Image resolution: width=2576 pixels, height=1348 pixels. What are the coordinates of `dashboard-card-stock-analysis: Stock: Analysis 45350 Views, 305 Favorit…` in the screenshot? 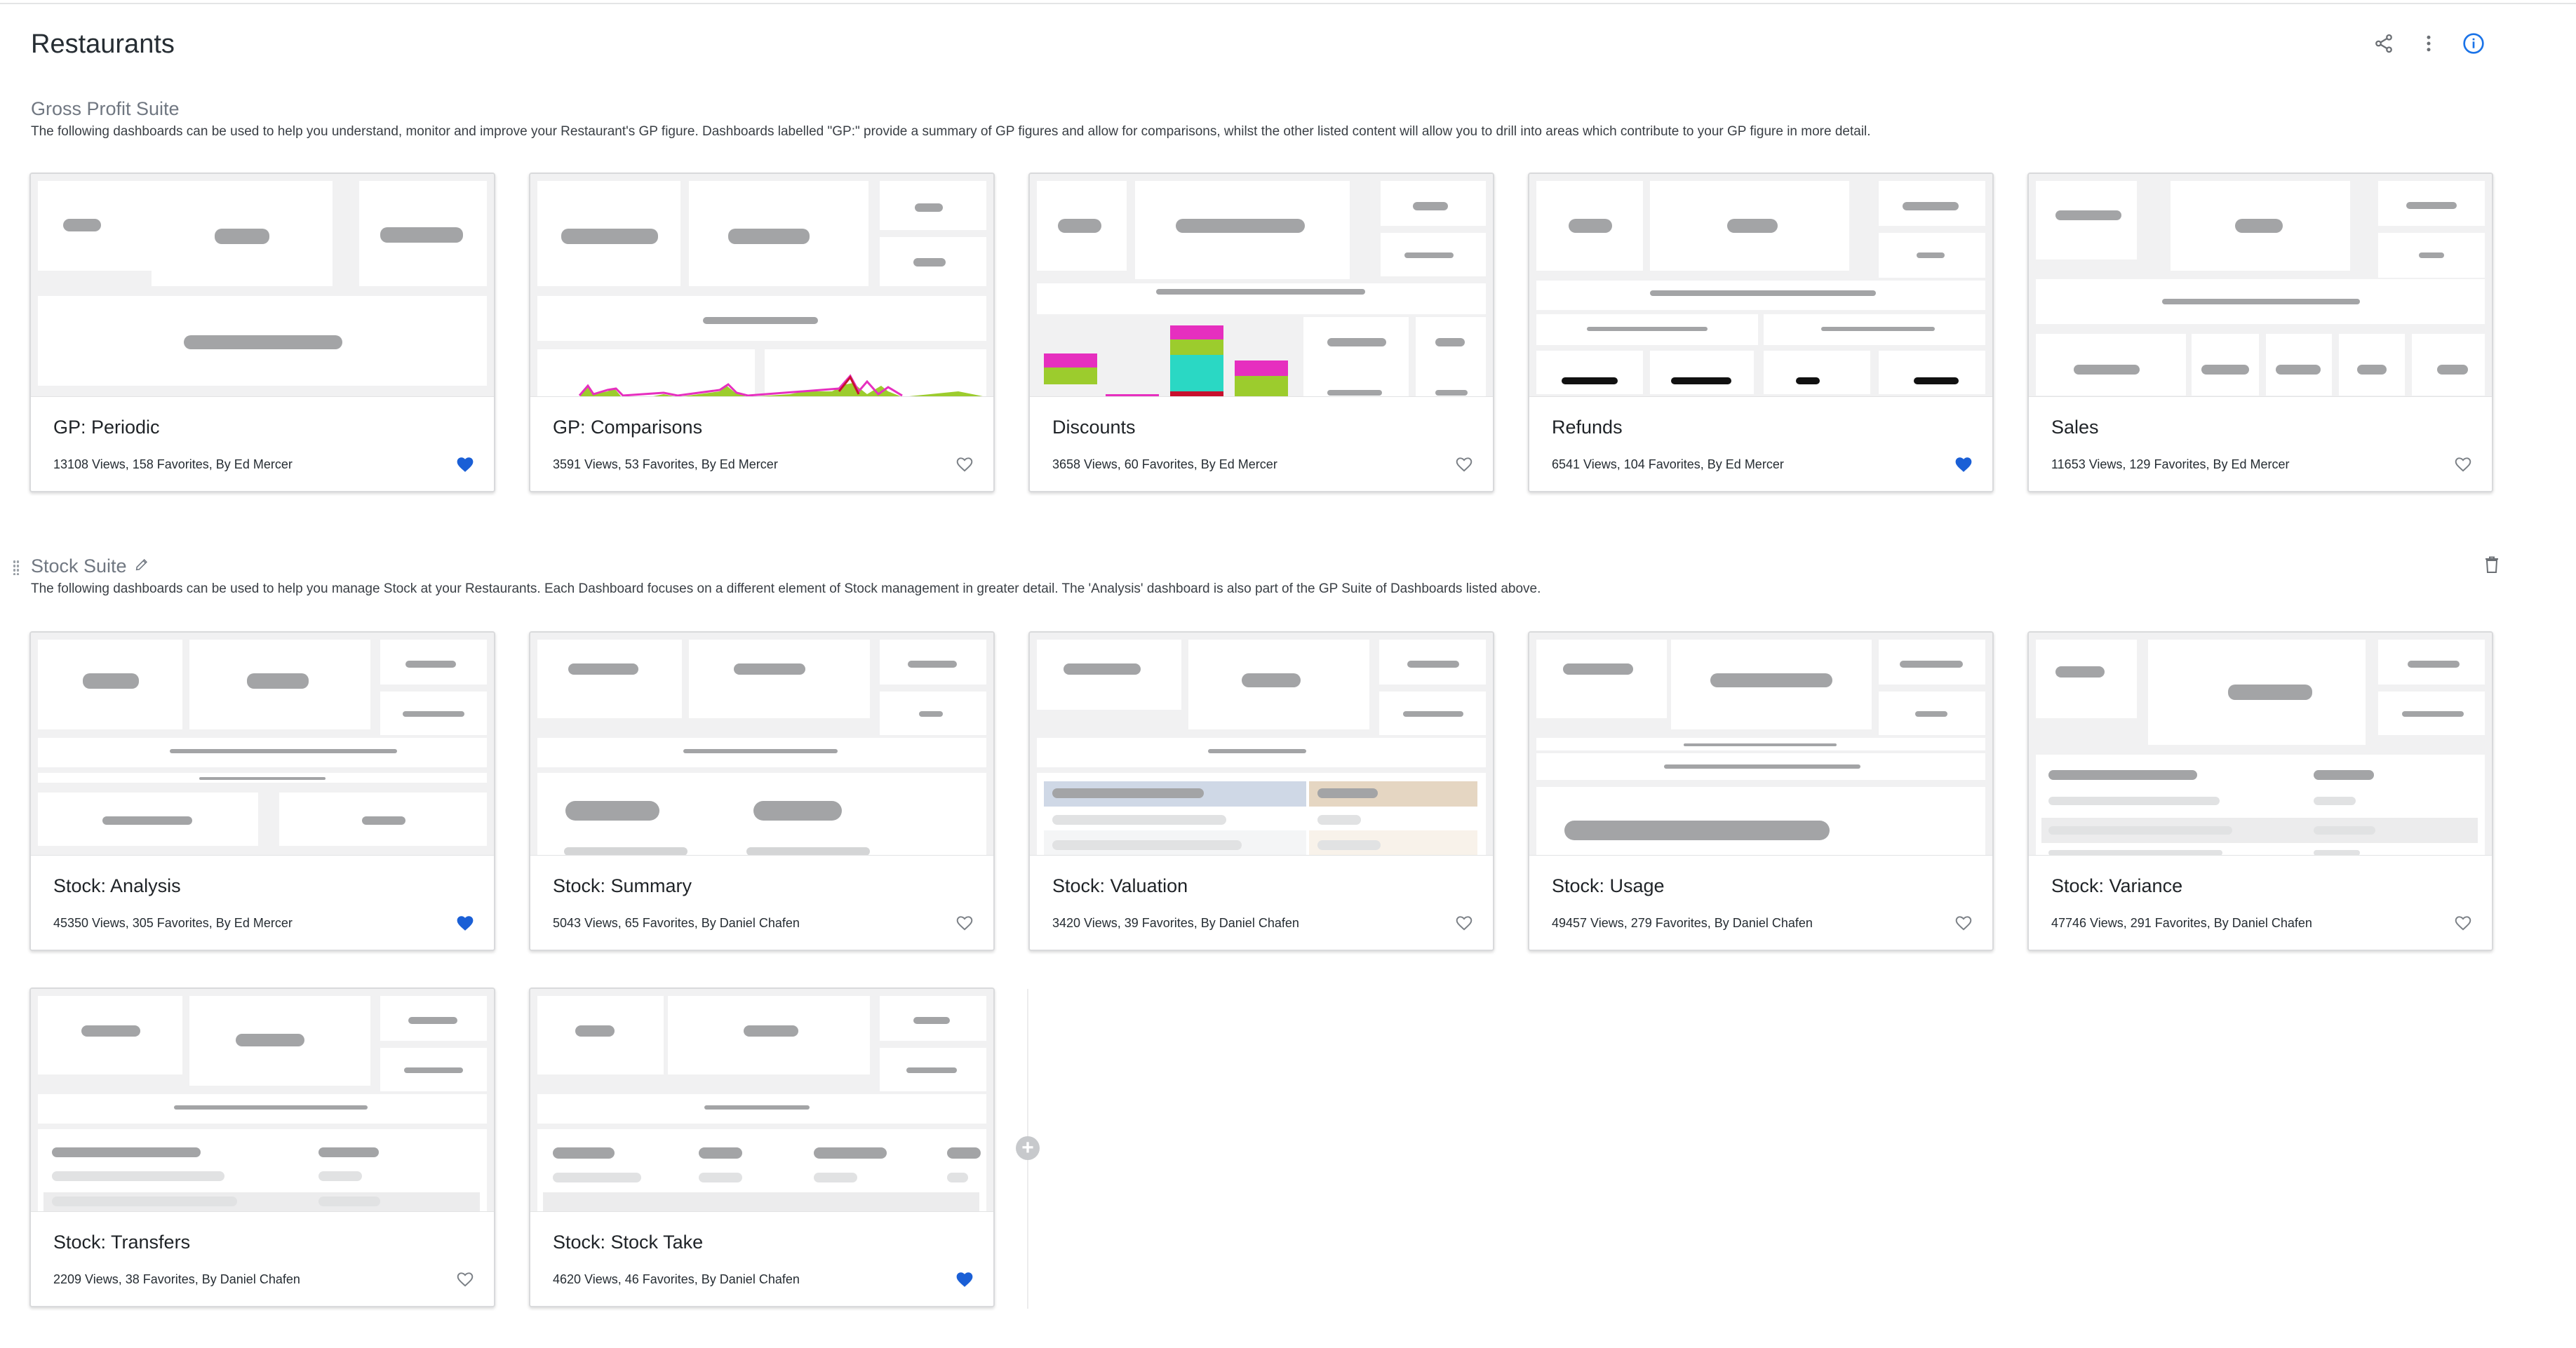 It's located at (262, 791).